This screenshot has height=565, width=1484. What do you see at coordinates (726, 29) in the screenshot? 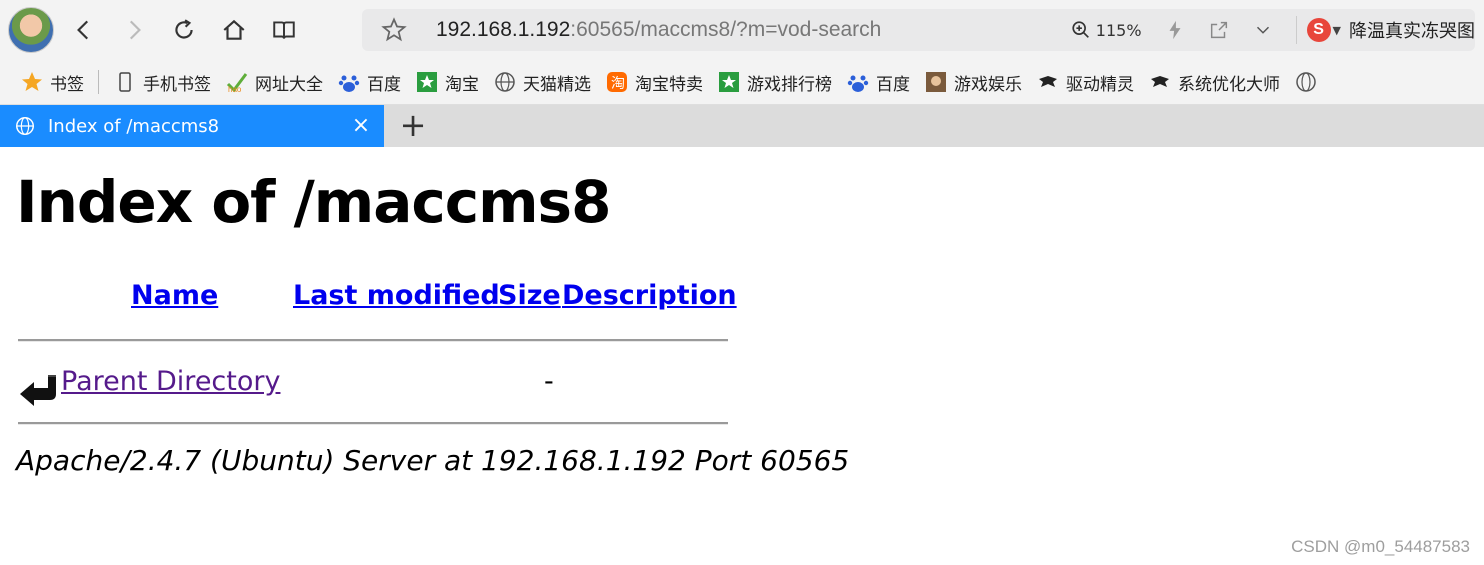
I see `url-path: :60565/maccms8/?m=vod-search` at bounding box center [726, 29].